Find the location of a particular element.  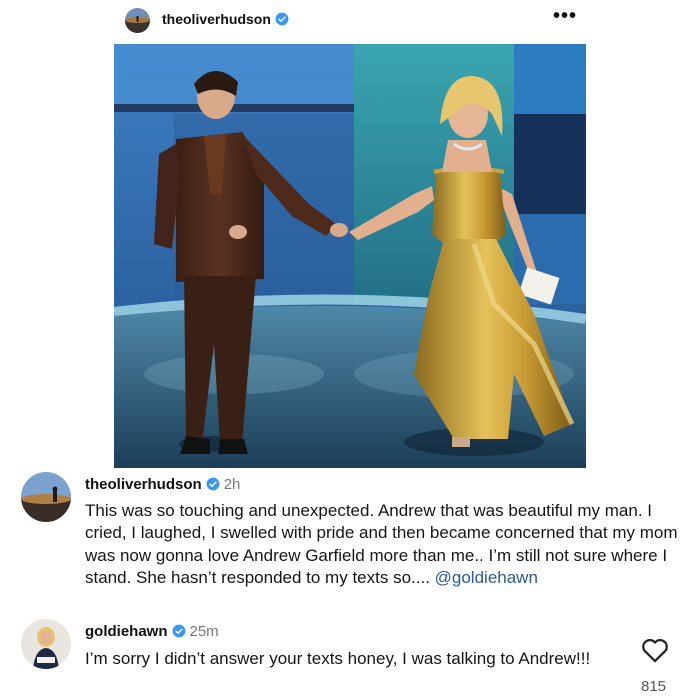

comment-time: 2h is located at coordinates (232, 484).